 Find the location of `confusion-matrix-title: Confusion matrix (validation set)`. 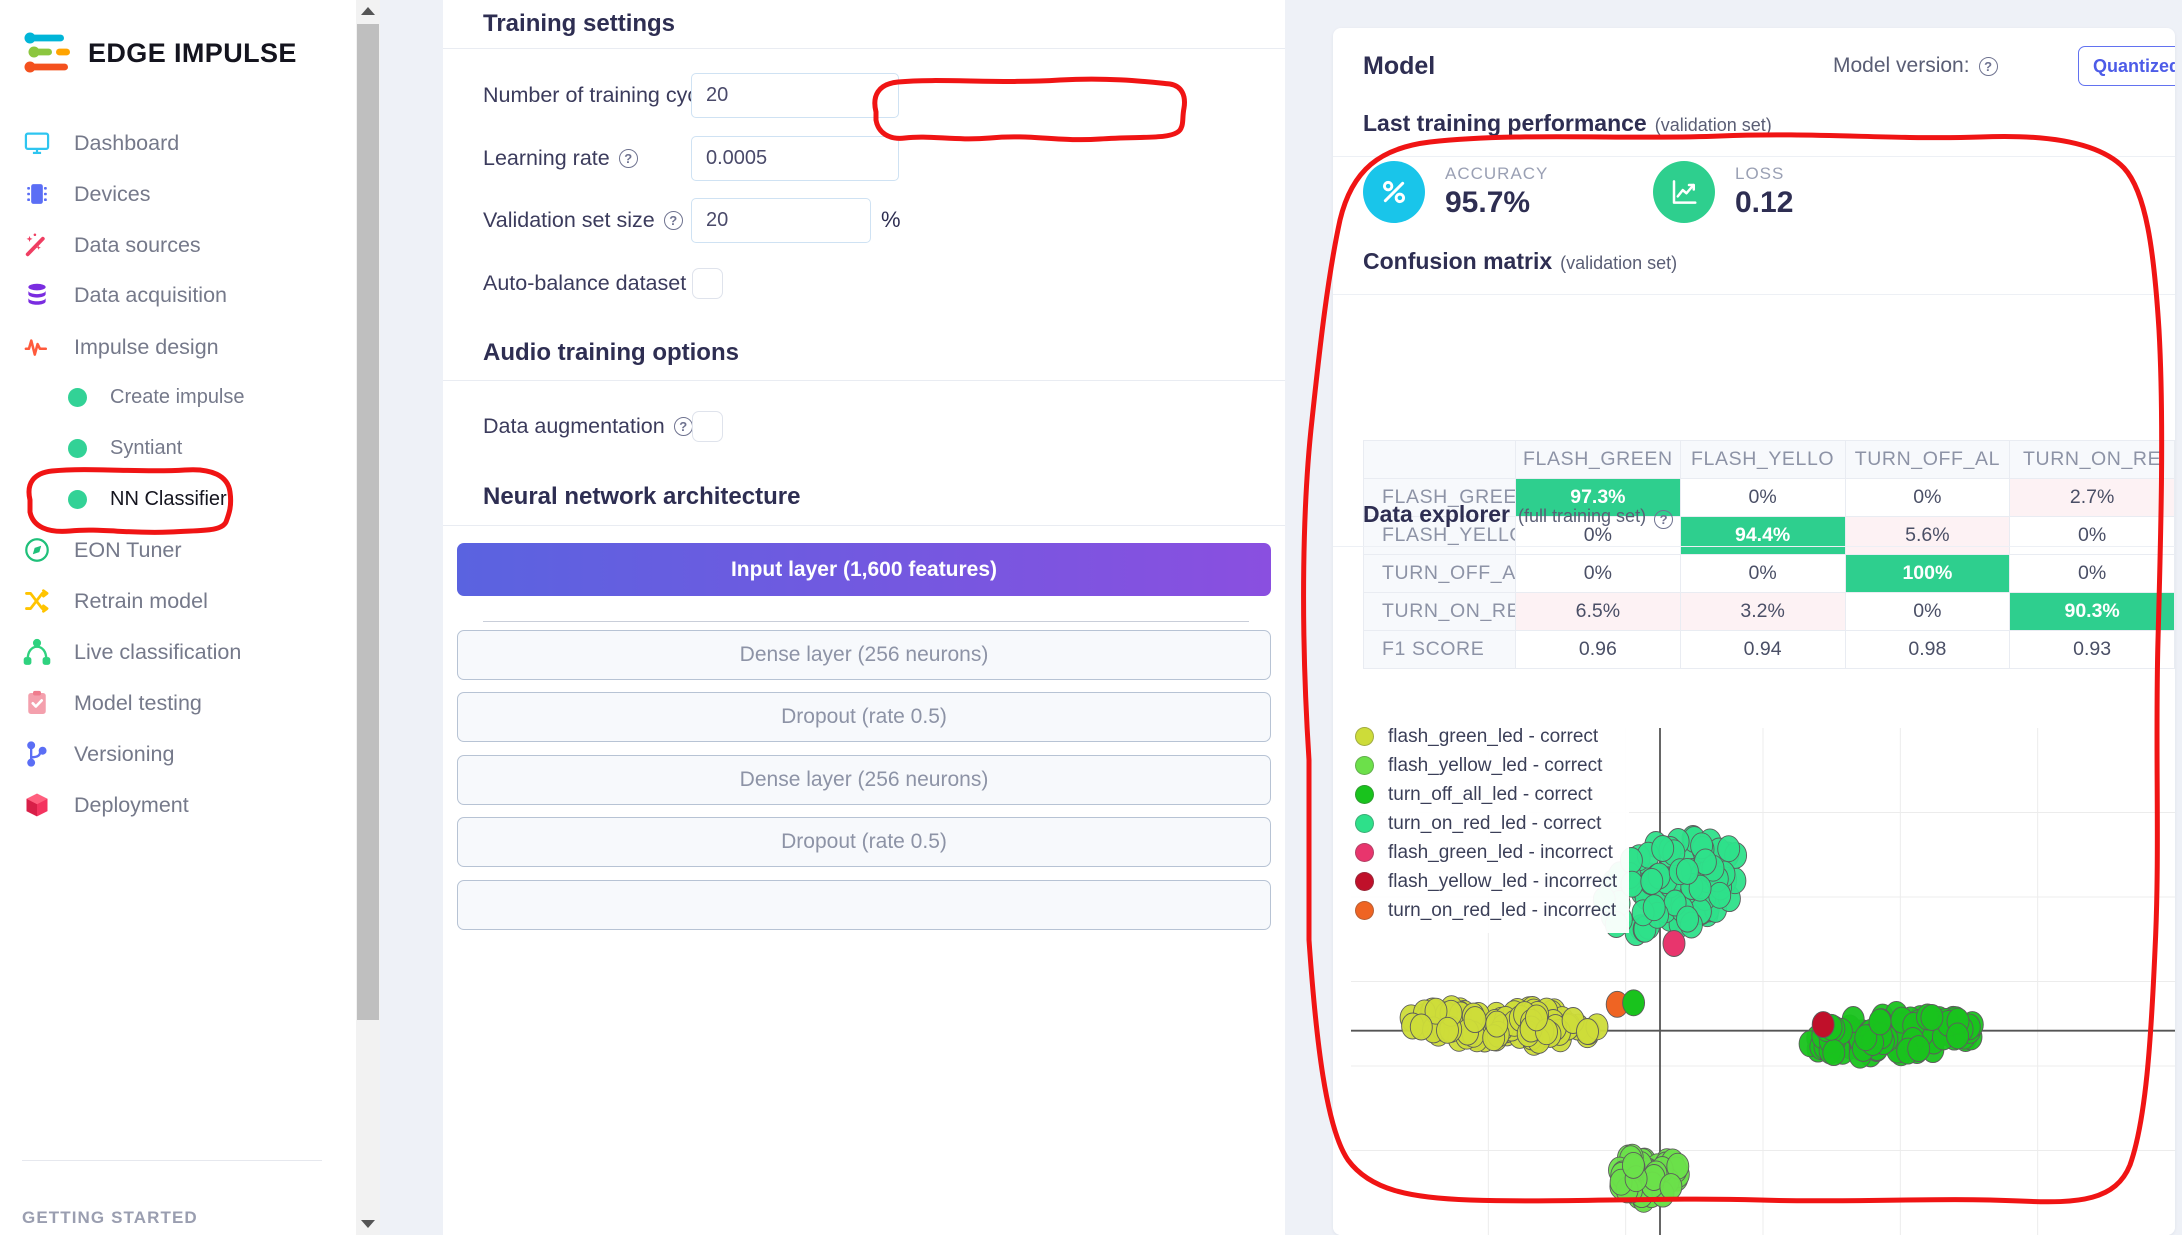

confusion-matrix-title: Confusion matrix (validation set) is located at coordinates (1520, 261).